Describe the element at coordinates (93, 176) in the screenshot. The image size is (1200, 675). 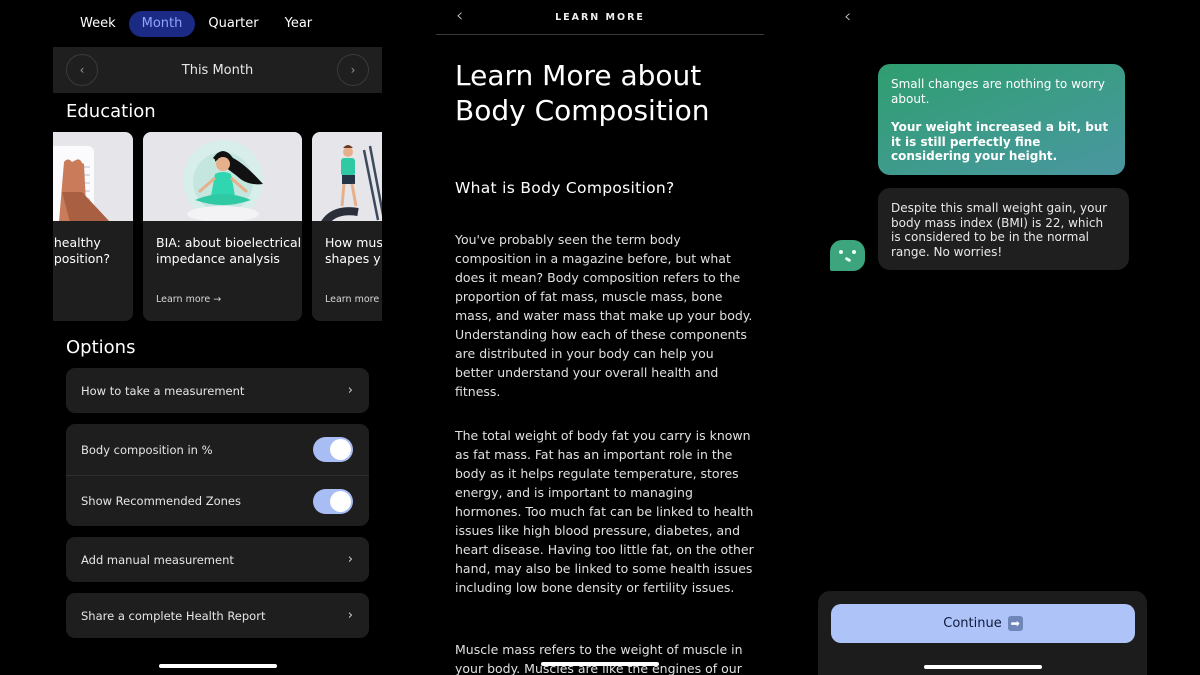
I see `foot-on-scale-illustration` at that location.